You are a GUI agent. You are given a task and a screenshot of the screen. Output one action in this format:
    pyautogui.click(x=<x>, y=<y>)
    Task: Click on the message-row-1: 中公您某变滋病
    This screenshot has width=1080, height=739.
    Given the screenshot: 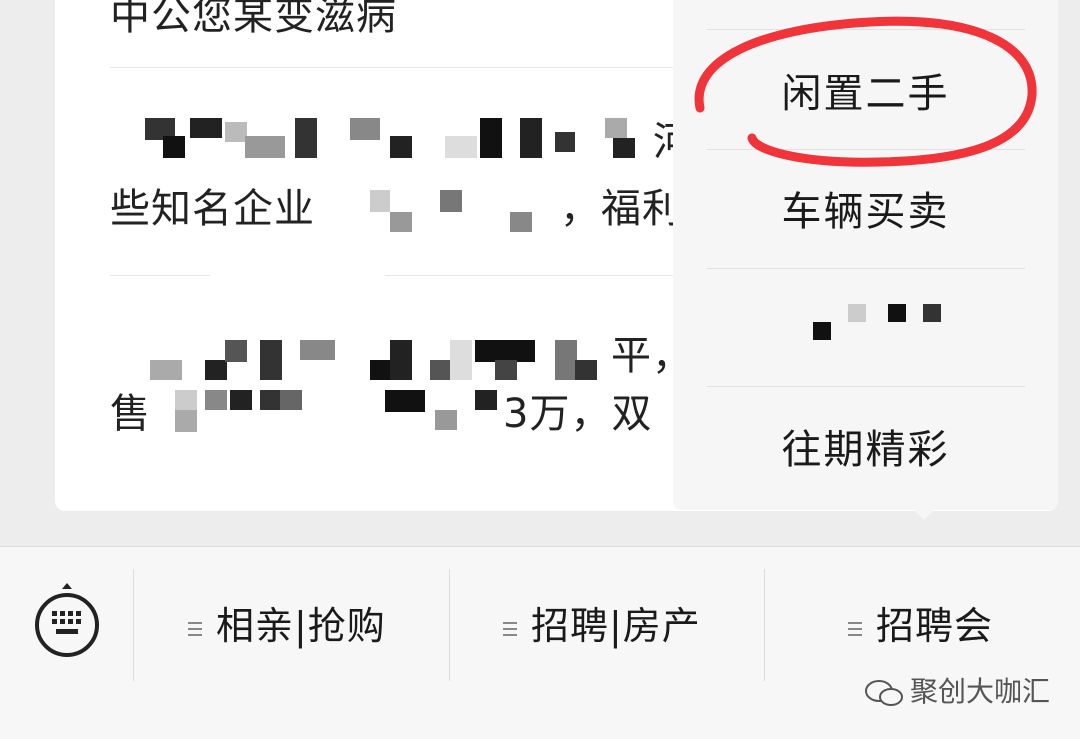 What is the action you would take?
    pyautogui.click(x=253, y=20)
    